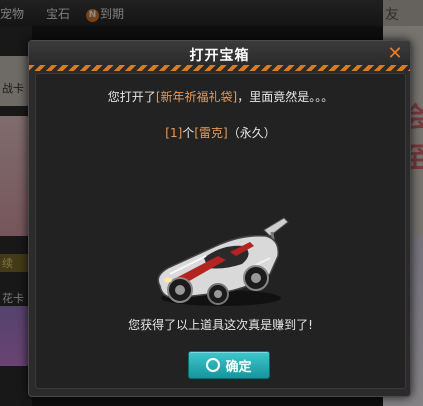 Image resolution: width=423 pixels, height=406 pixels. I want to click on item-count: [1], so click(174, 133).